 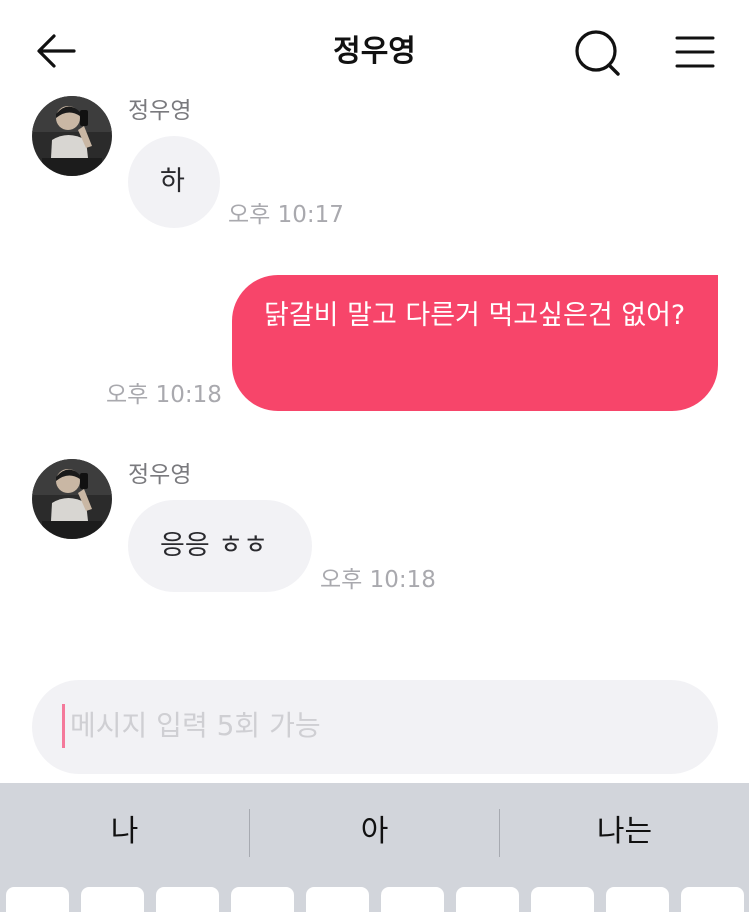 I want to click on keyboard: 나 아 나는, so click(x=374, y=847).